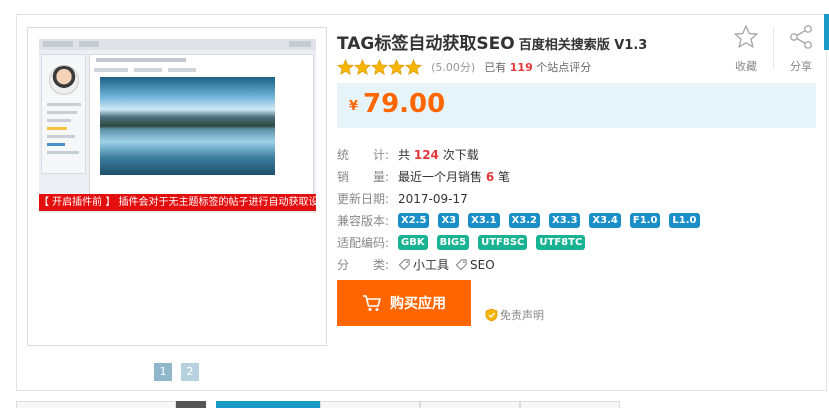 This screenshot has height=408, width=829. I want to click on accent-bar, so click(826, 32).